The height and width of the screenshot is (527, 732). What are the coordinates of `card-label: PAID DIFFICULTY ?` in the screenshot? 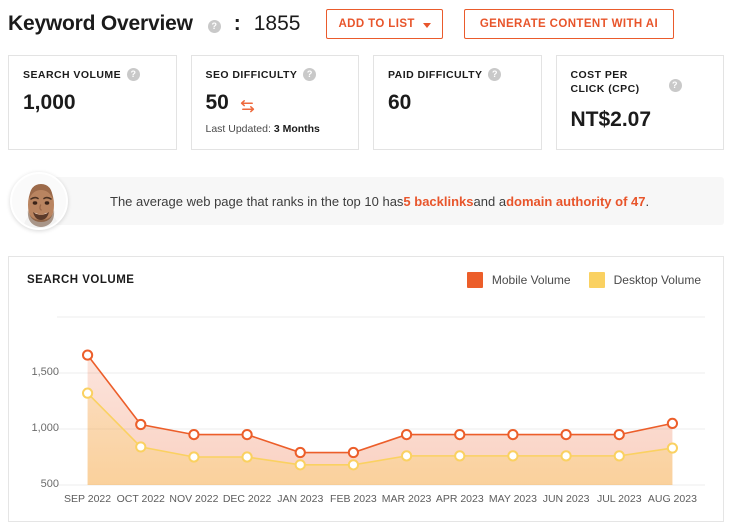 It's located at (457, 75).